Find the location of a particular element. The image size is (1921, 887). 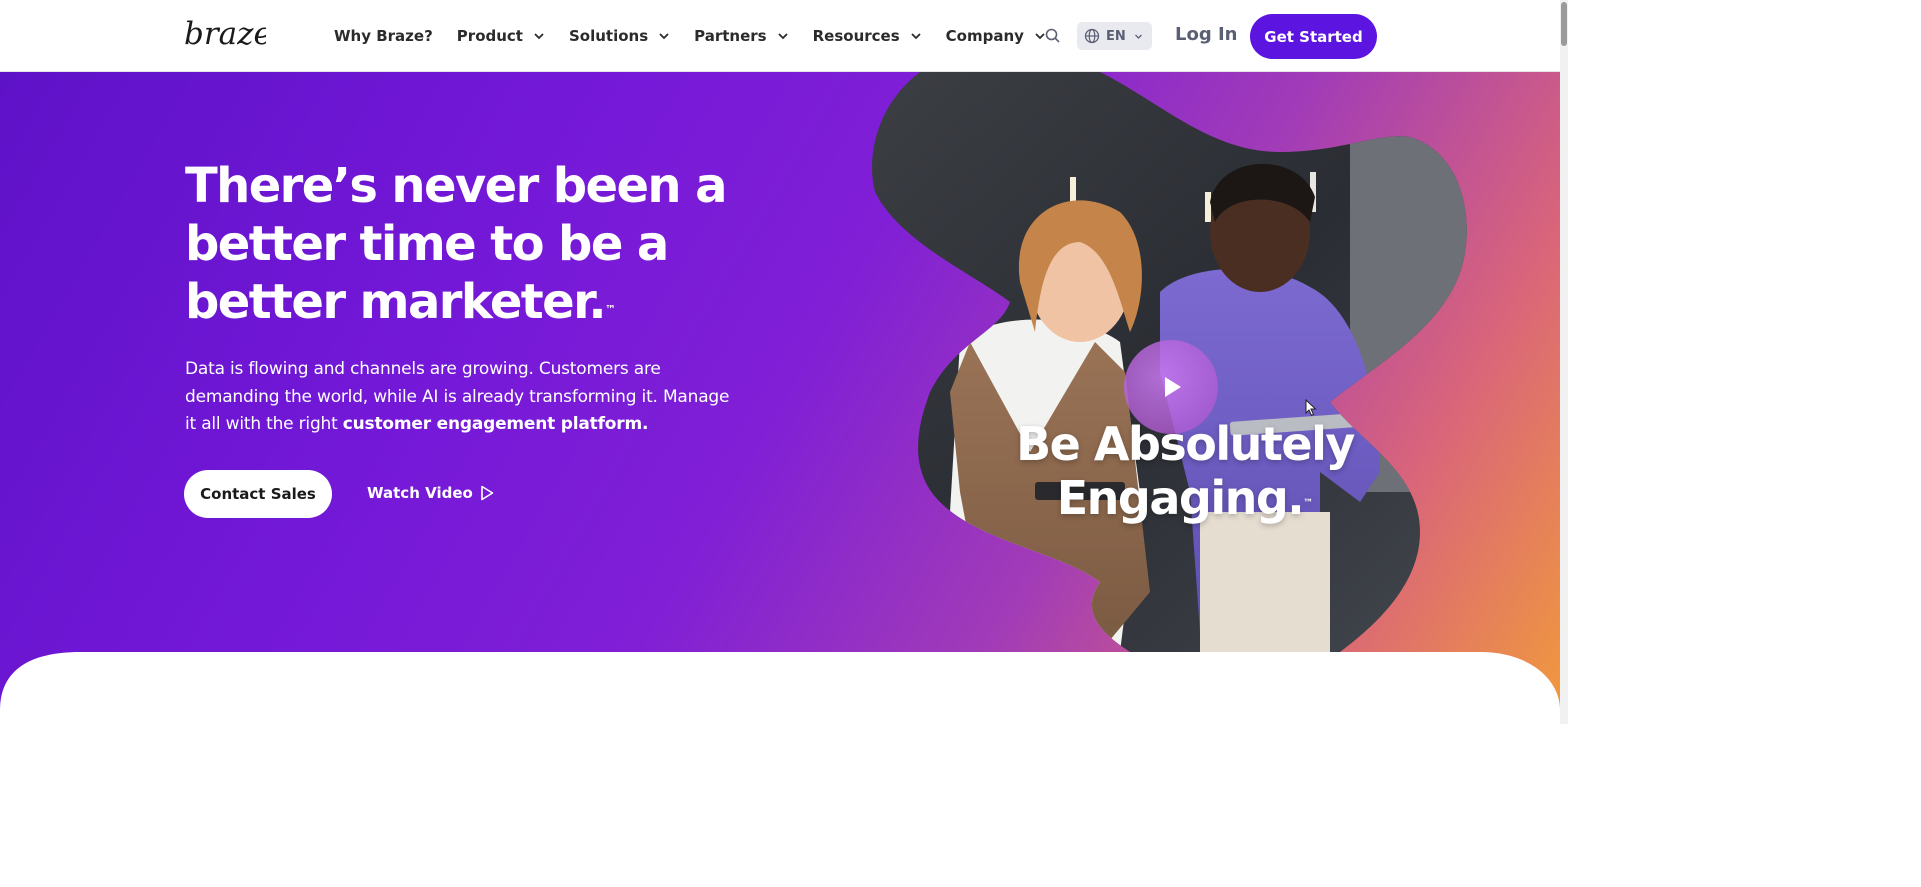

watch-video-label: Watch Video is located at coordinates (420, 493).